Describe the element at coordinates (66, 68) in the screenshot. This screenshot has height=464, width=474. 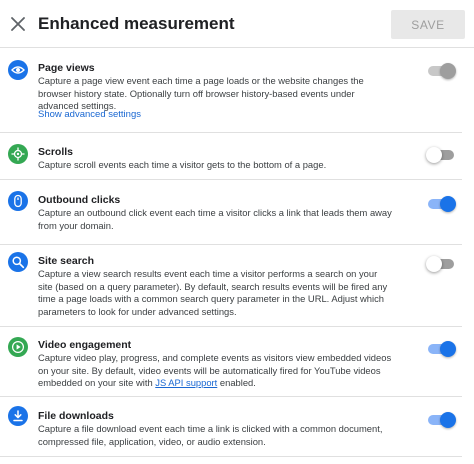
I see `section-title: Page views` at that location.